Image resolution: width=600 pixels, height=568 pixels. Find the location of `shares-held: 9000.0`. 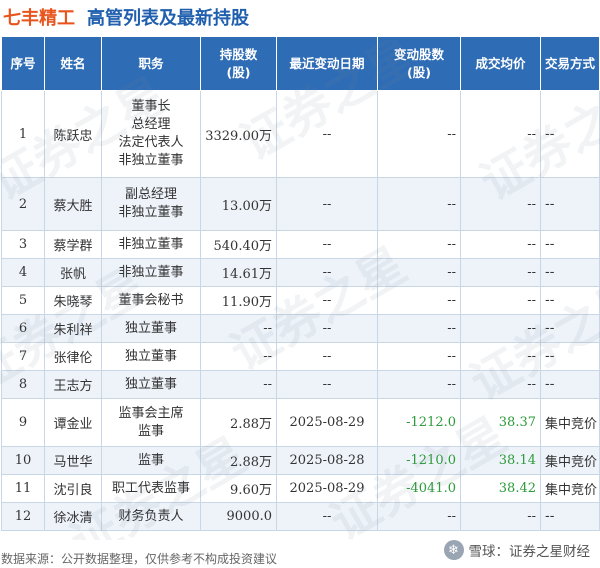

shares-held: 9000.0 is located at coordinates (238, 516).